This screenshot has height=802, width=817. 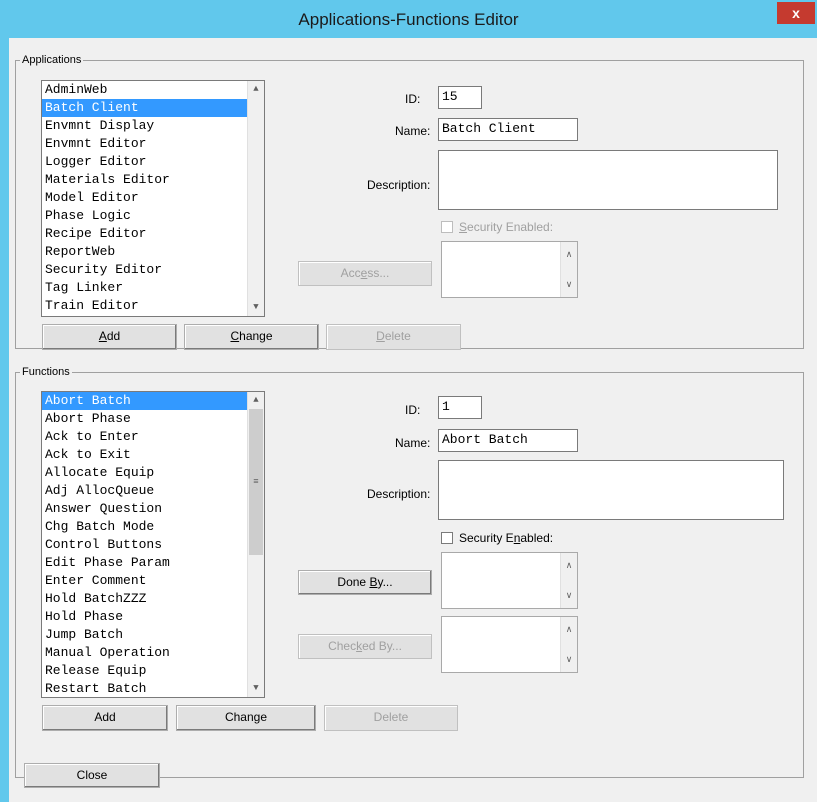 I want to click on fn-id-label: ID:, so click(x=413, y=410).